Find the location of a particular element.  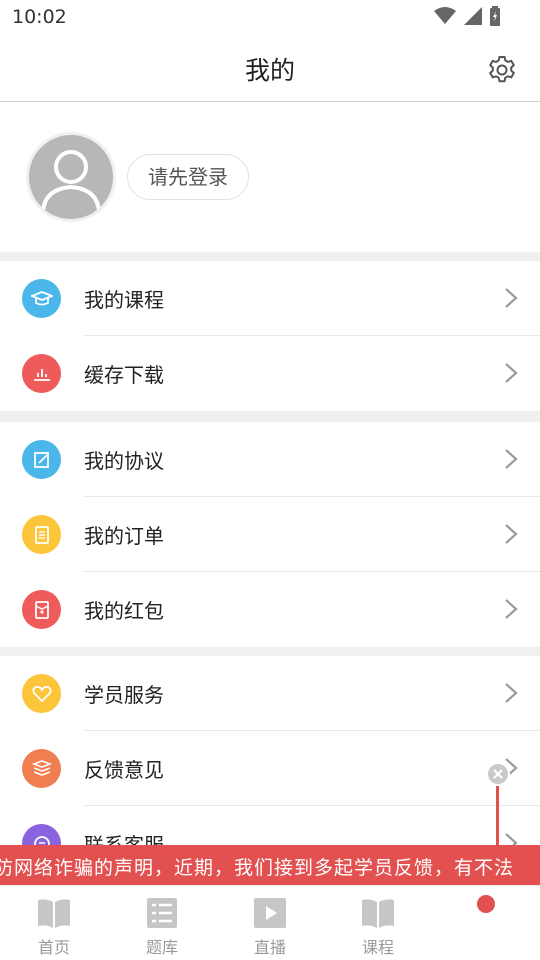

download-chart-icon is located at coordinates (41, 373).